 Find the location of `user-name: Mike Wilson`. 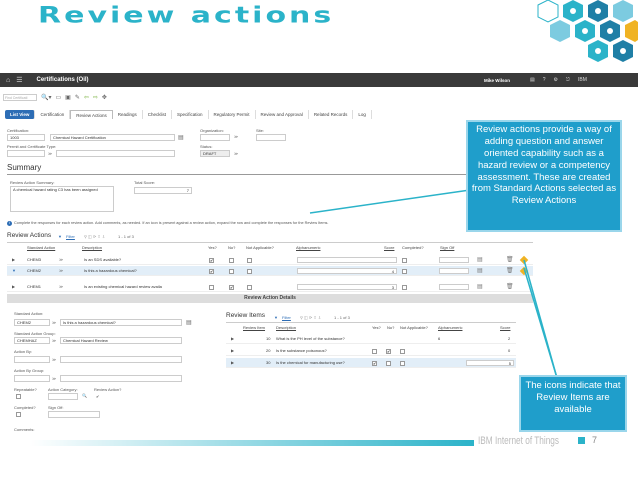

user-name: Mike Wilson is located at coordinates (497, 80).